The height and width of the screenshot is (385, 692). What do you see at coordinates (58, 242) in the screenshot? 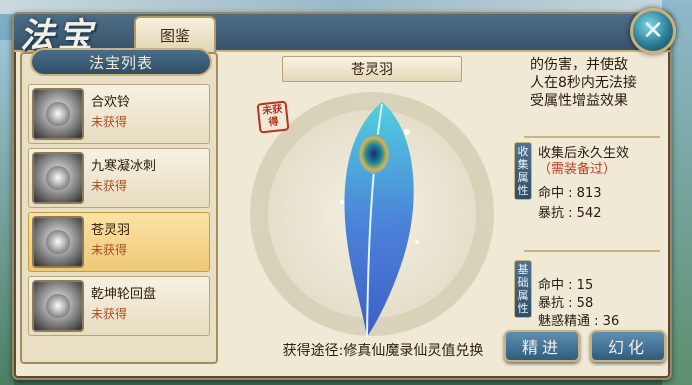
I see `feather-icon` at bounding box center [58, 242].